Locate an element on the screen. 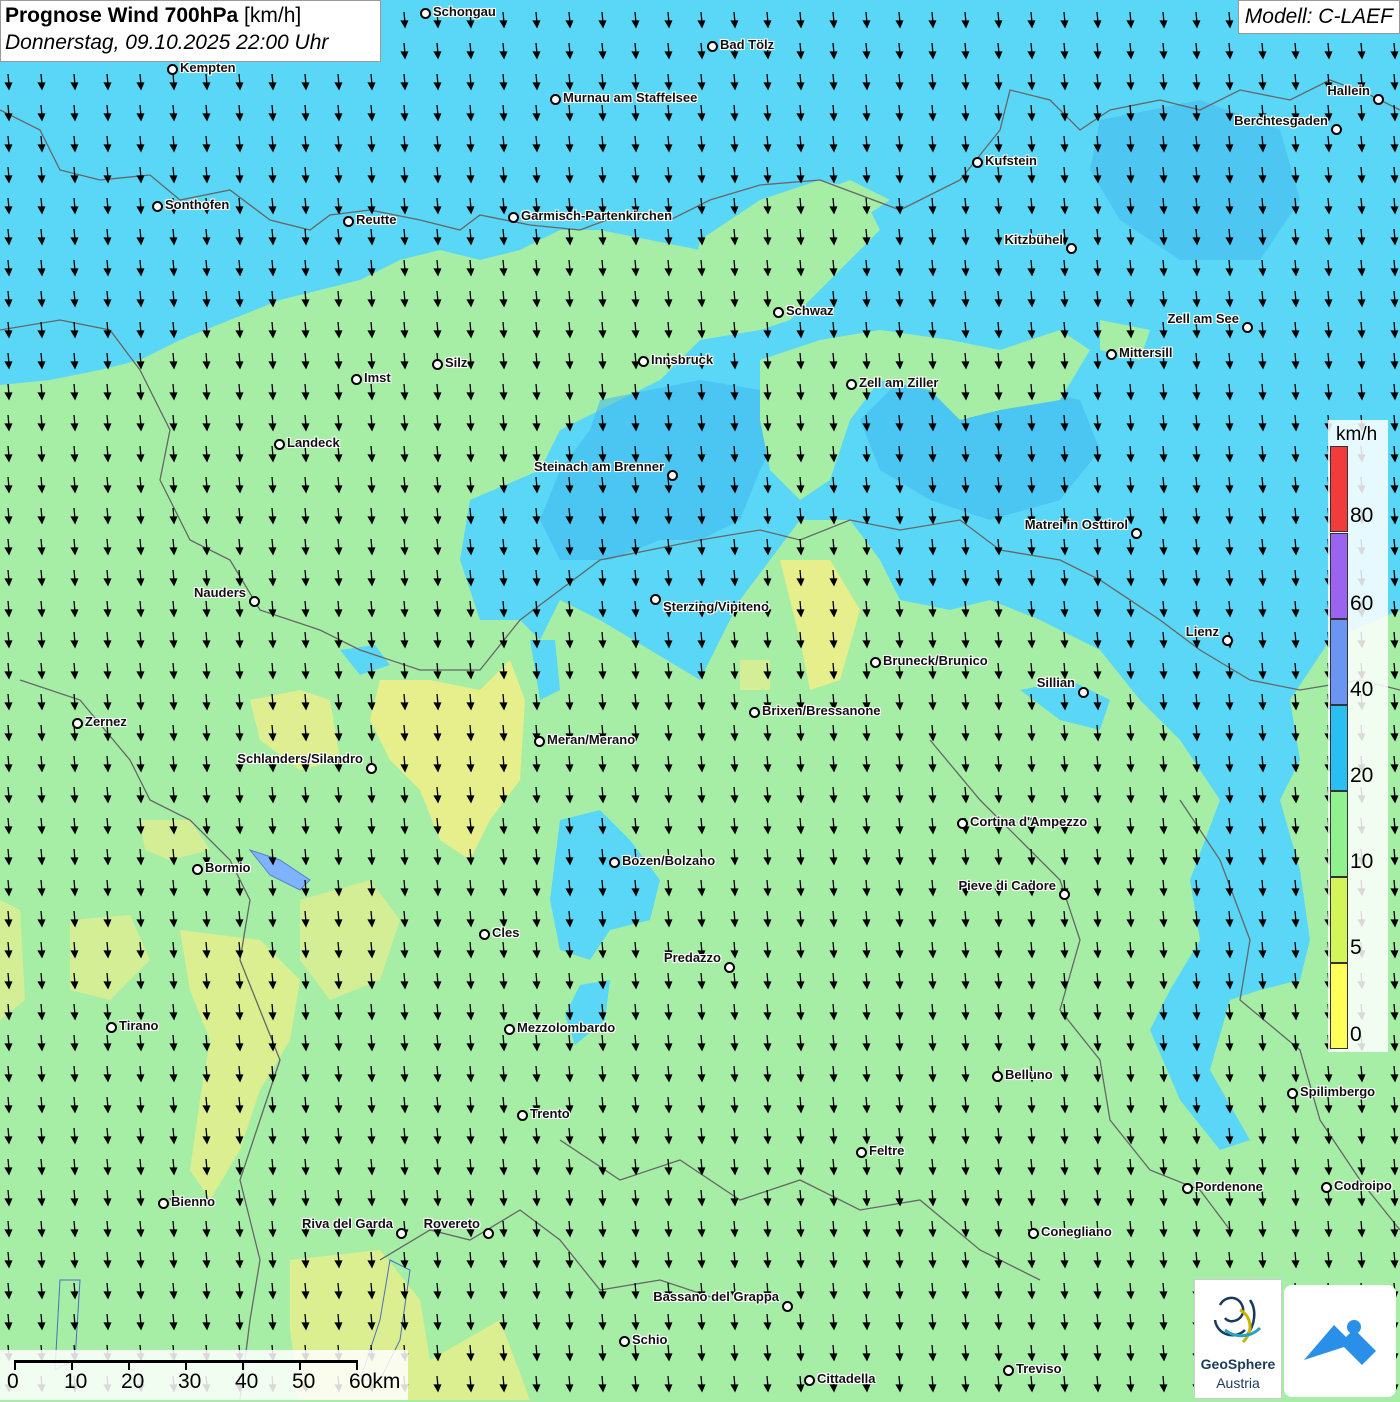  scale-label: 30 is located at coordinates (190, 1381).